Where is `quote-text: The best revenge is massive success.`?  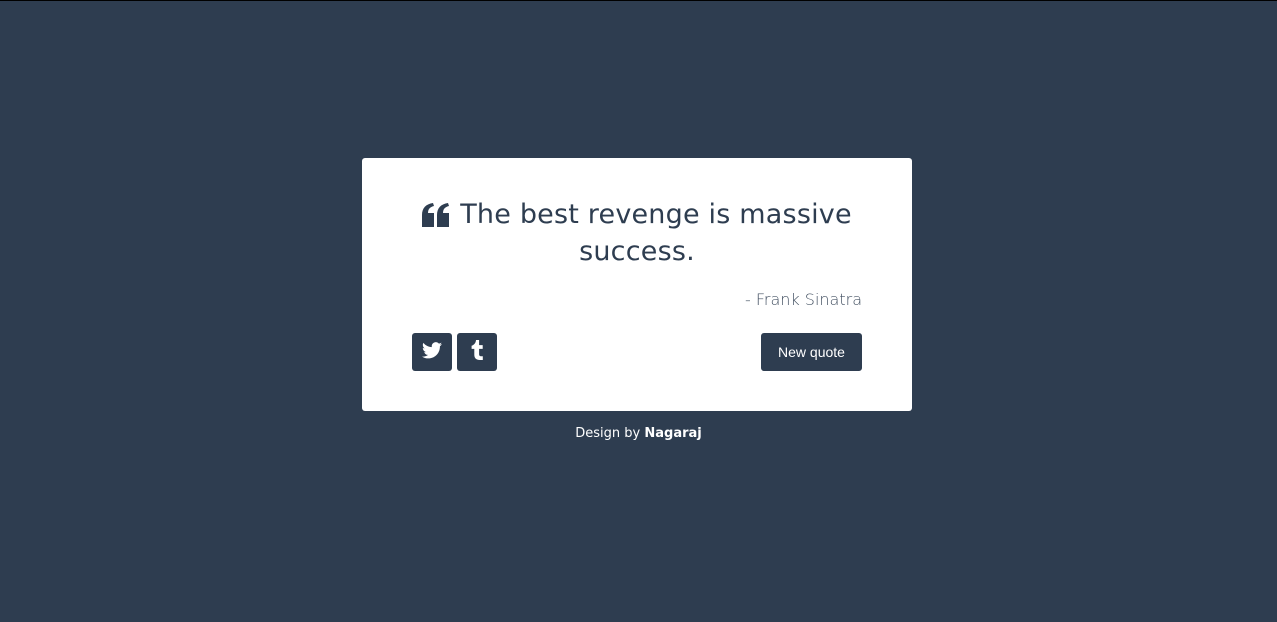 quote-text: The best revenge is massive success. is located at coordinates (656, 233).